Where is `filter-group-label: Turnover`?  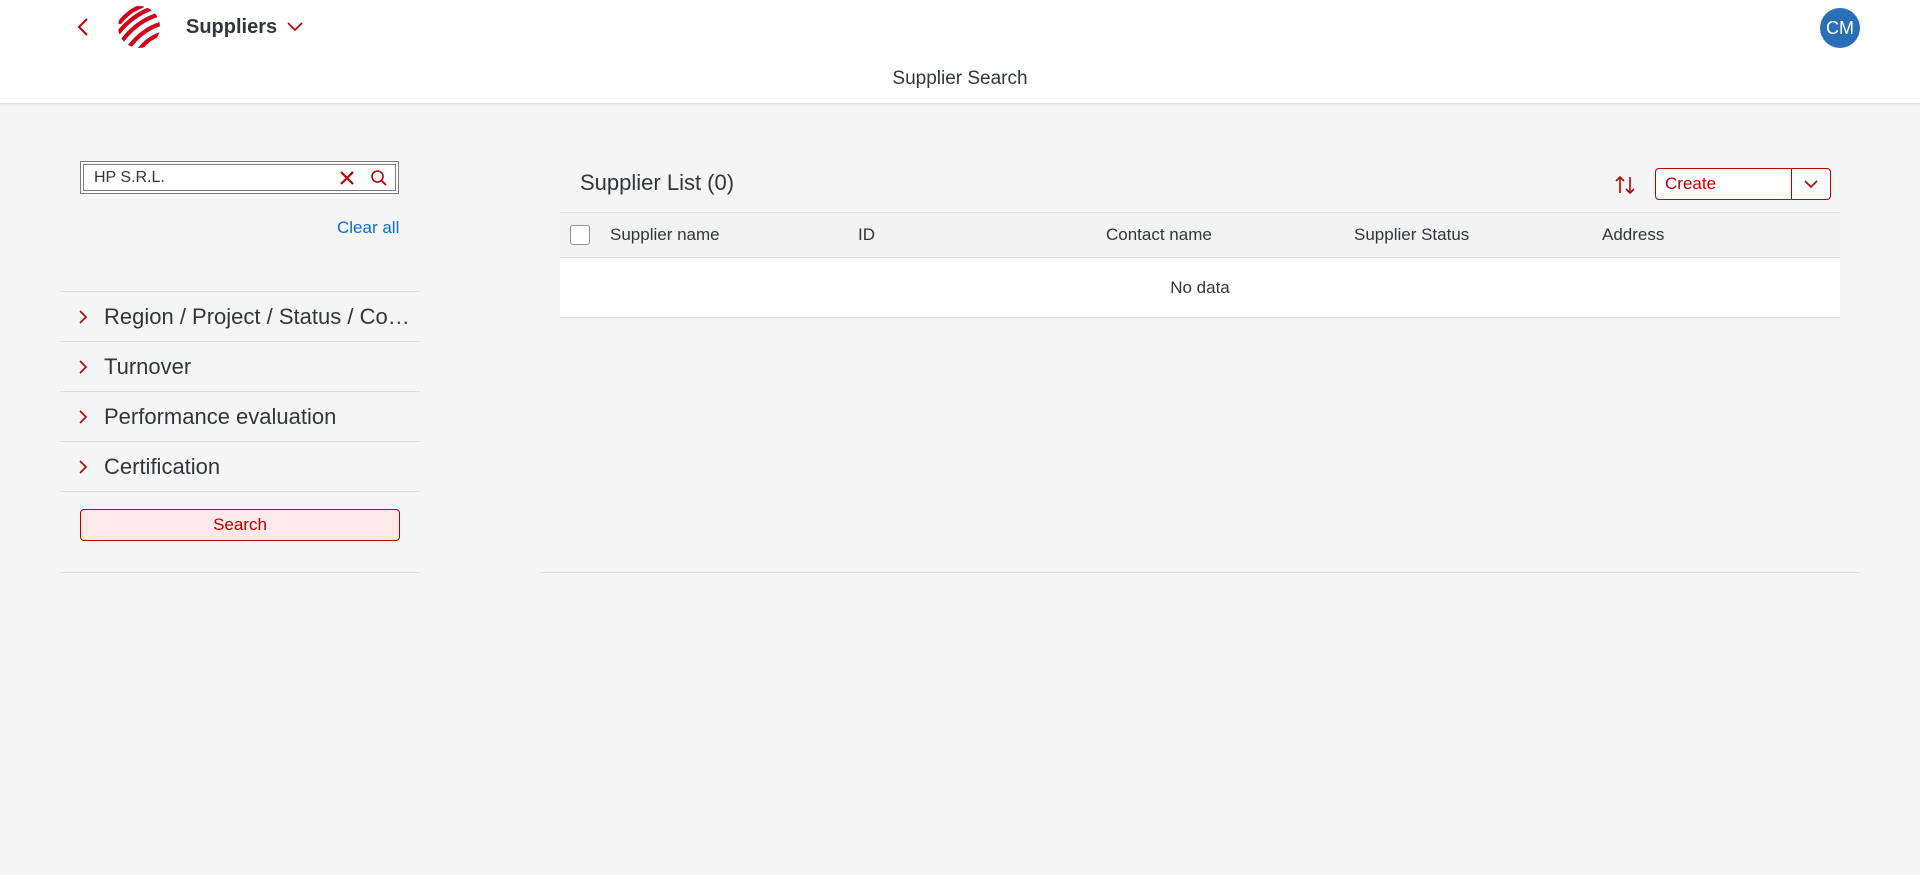
filter-group-label: Turnover is located at coordinates (148, 366).